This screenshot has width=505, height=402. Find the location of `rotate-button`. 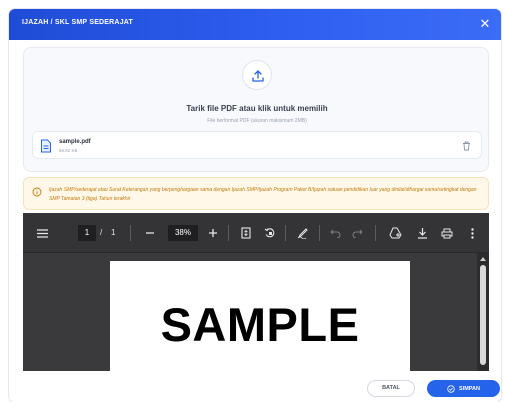

rotate-button is located at coordinates (270, 233).